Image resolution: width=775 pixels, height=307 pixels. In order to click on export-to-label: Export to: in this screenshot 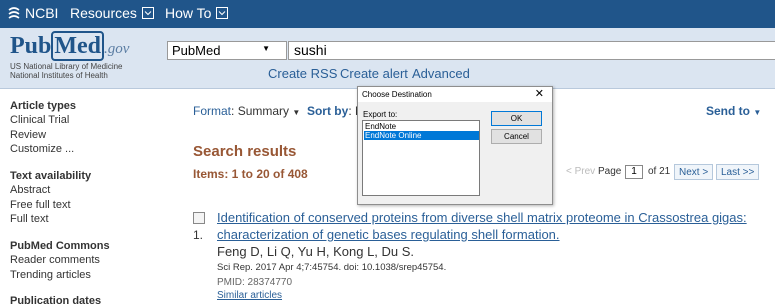, I will do `click(380, 114)`.